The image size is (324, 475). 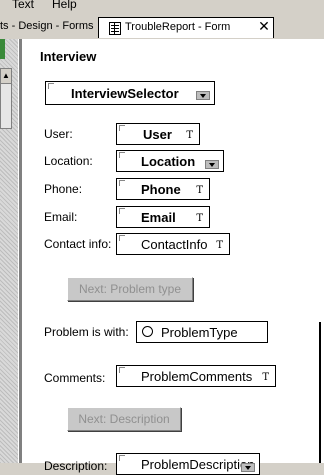 What do you see at coordinates (47, 26) in the screenshot?
I see `tab-design-forms: ts - Design - Forms` at bounding box center [47, 26].